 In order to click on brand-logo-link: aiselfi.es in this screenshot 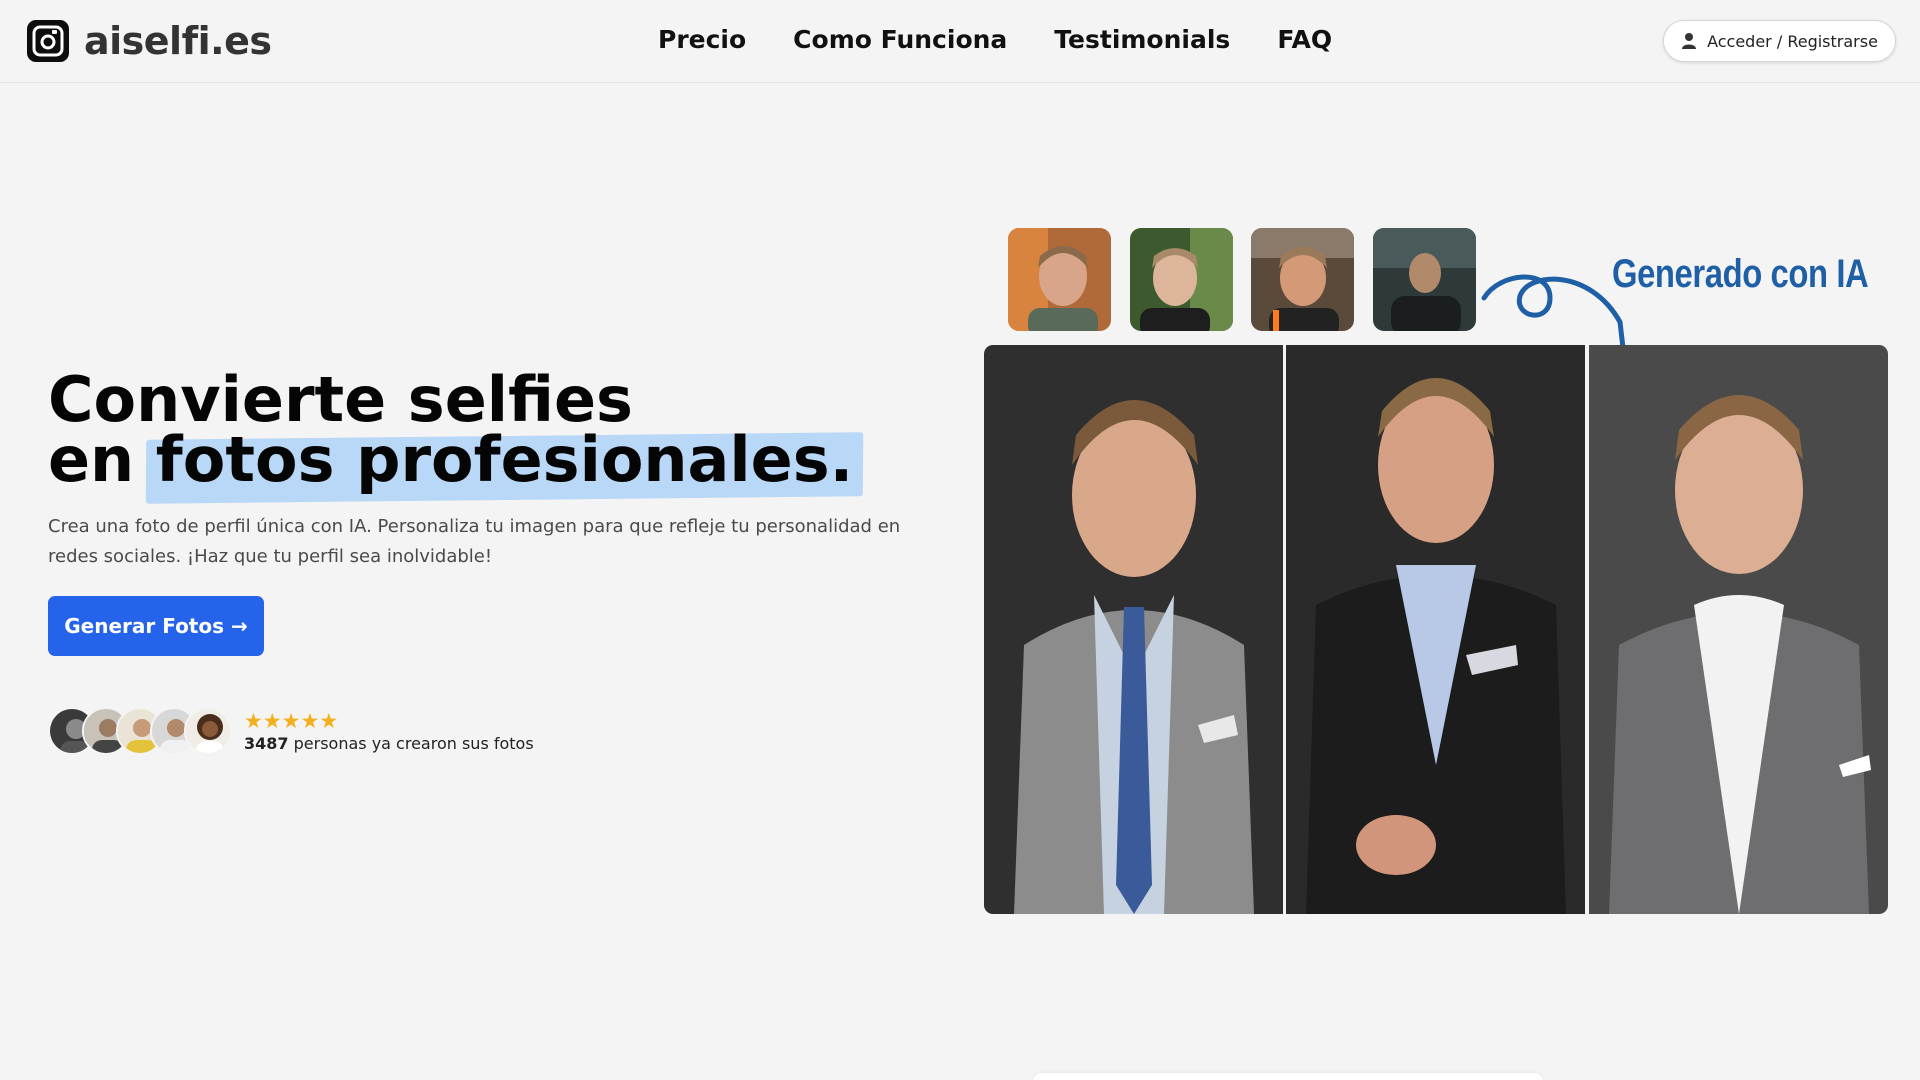, I will do `click(149, 41)`.